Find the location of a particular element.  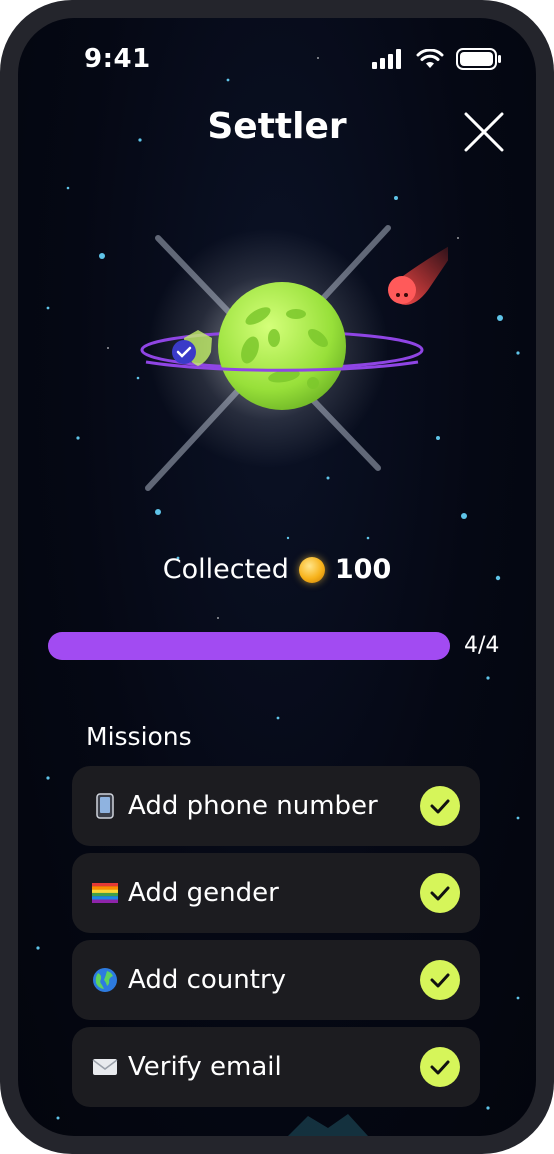

status-bar: 9:41 is located at coordinates (277, 58).